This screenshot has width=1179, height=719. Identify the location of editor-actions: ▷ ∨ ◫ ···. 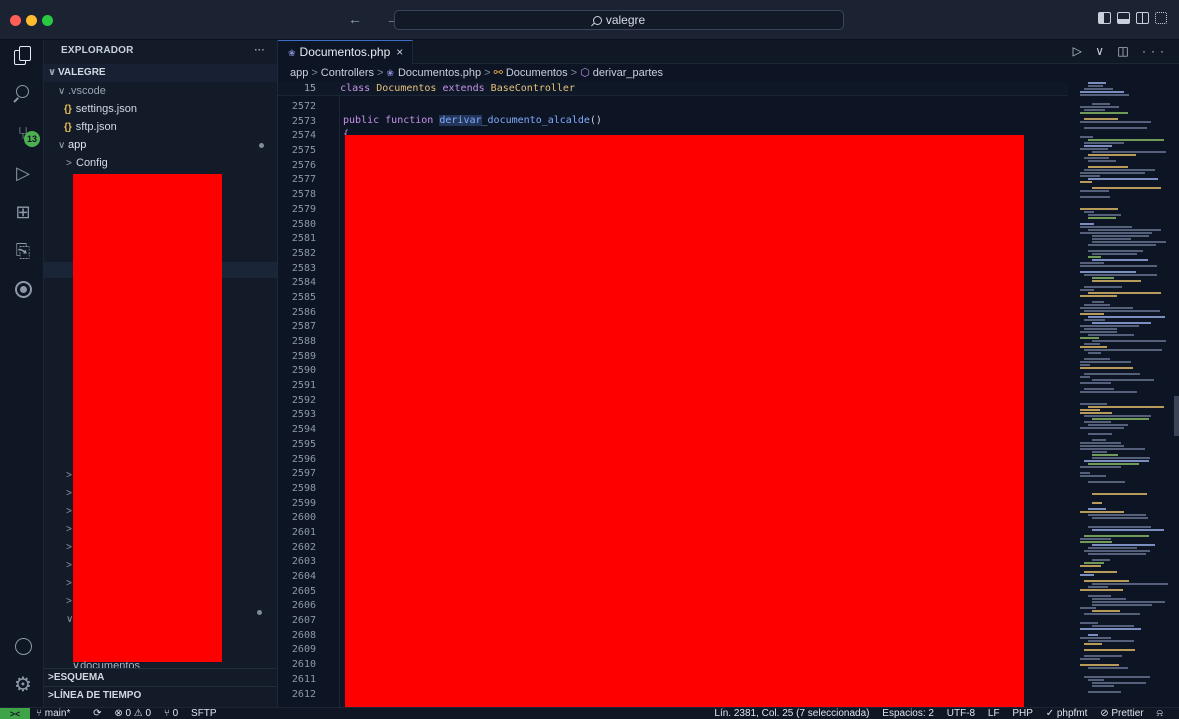
(1121, 51).